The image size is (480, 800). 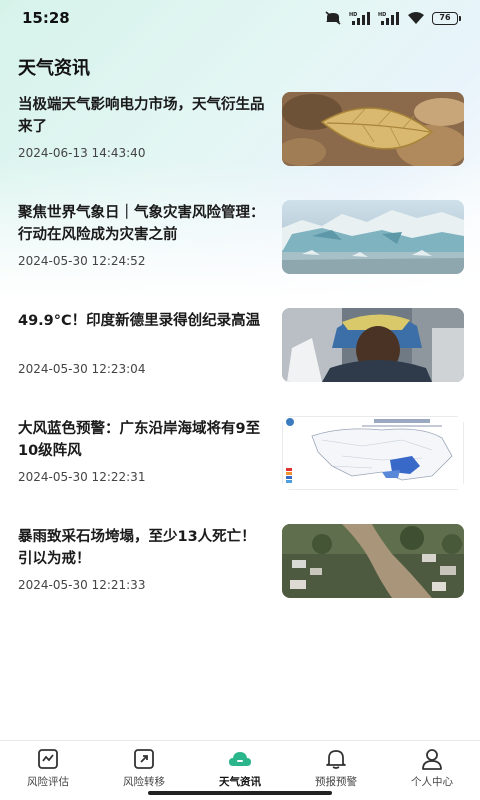 What do you see at coordinates (336, 759) in the screenshot?
I see `bell-icon` at bounding box center [336, 759].